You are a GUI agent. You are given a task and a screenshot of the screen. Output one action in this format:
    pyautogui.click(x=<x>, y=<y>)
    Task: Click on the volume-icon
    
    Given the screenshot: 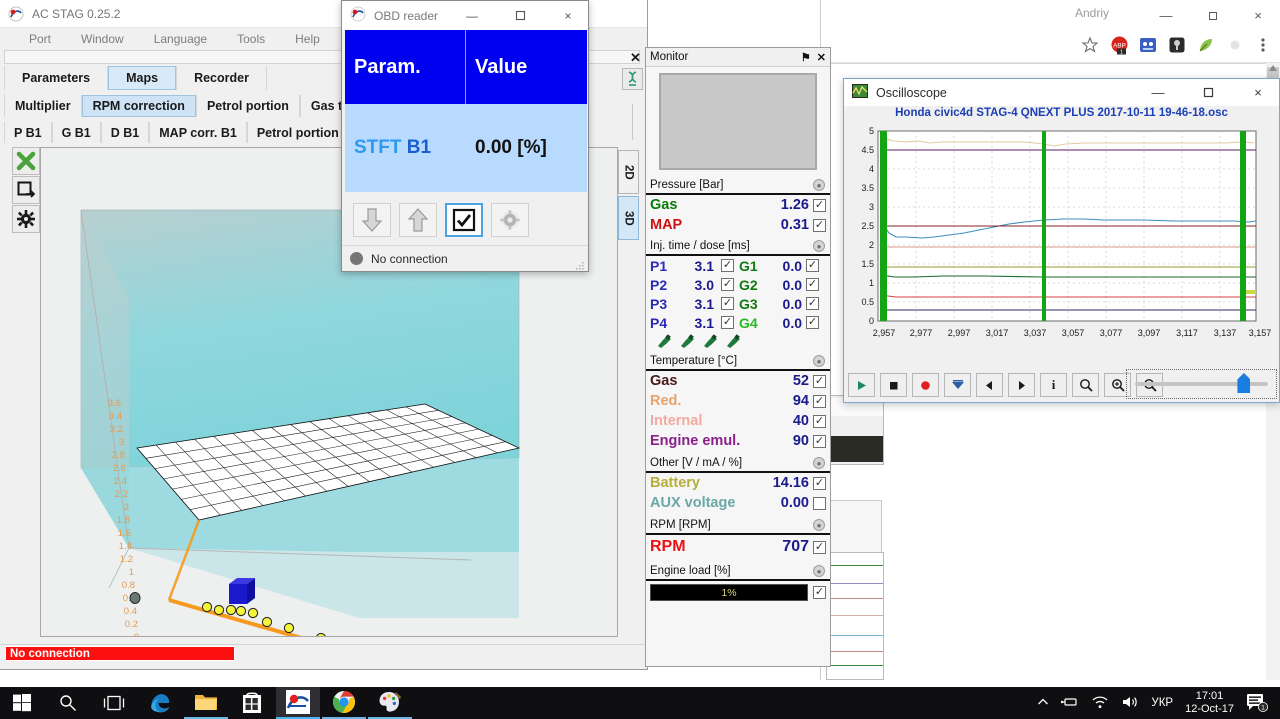 What is the action you would take?
    pyautogui.click(x=1130, y=703)
    